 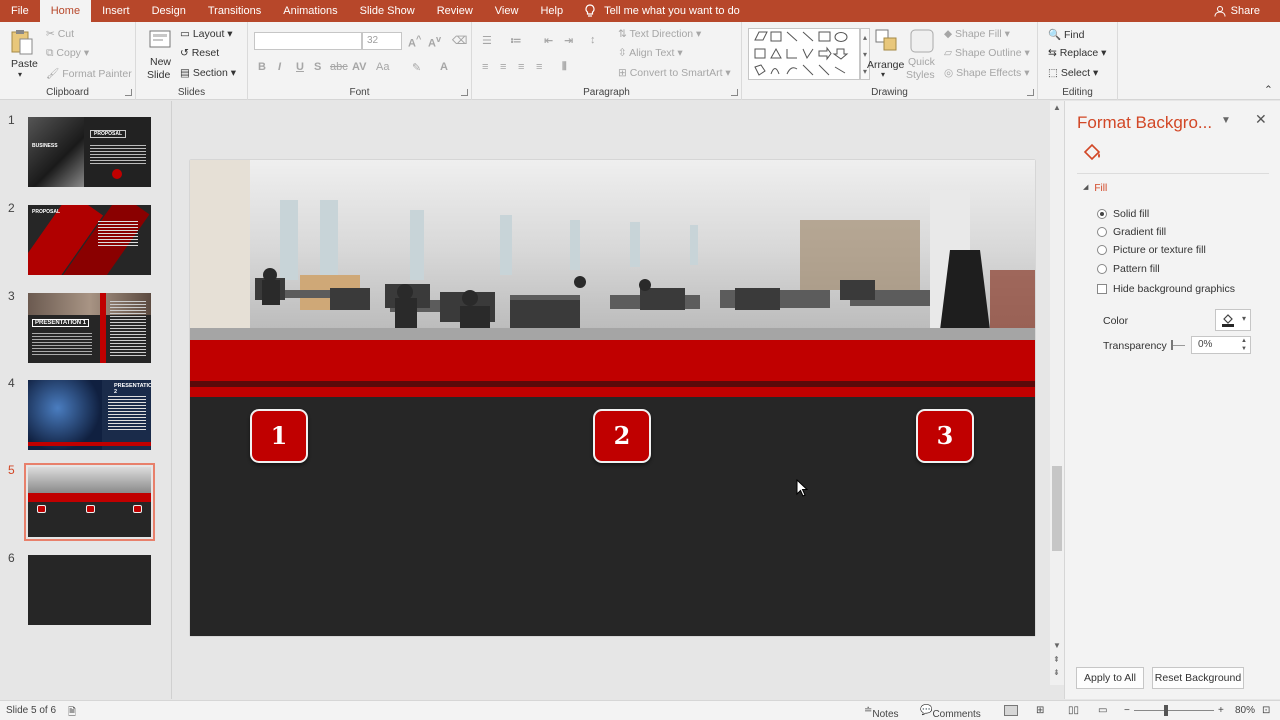 What do you see at coordinates (1057, 393) in the screenshot?
I see `editor-scrollbar: ▲ ▼ ⇞ ⇟` at bounding box center [1057, 393].